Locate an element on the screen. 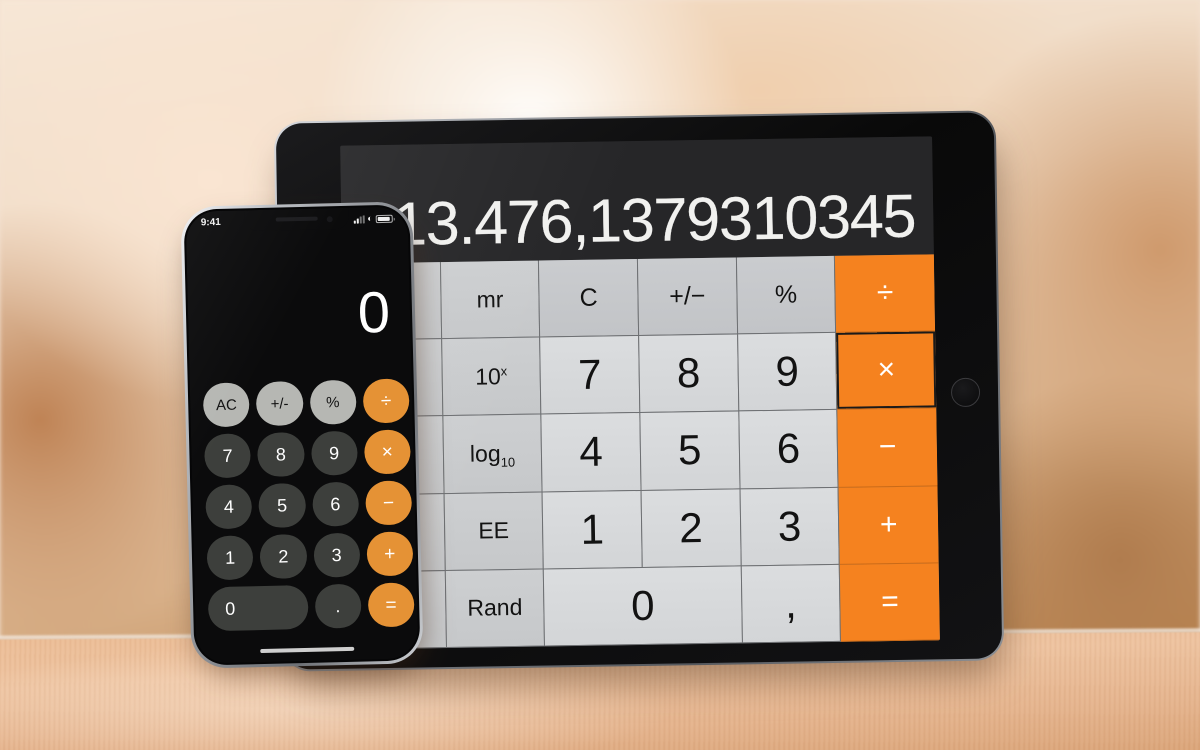  tablet-key-8: 8 is located at coordinates (689, 374).